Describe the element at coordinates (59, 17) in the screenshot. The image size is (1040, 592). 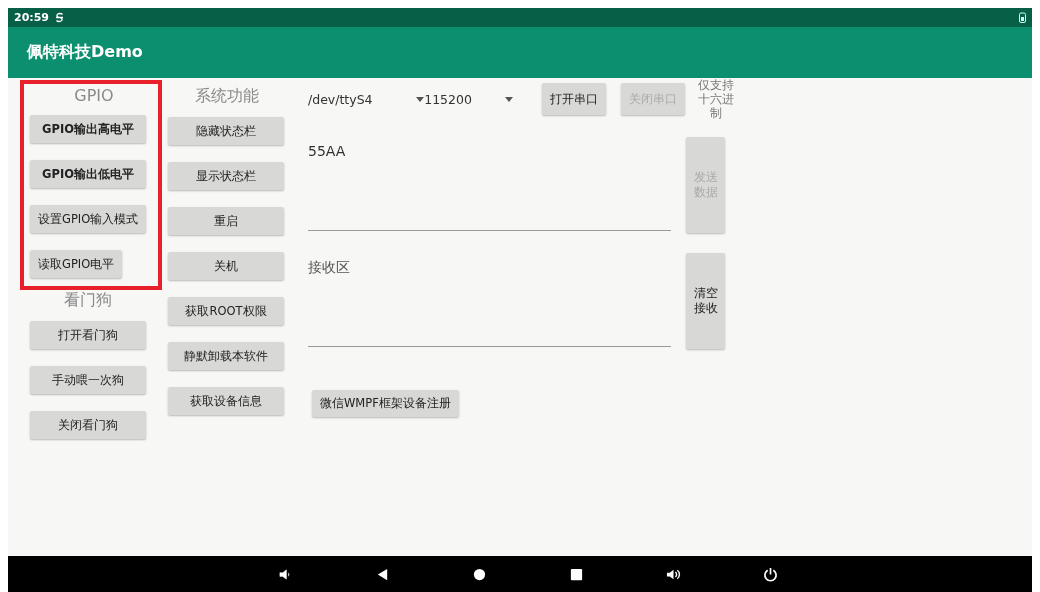
I see `notification-icon` at that location.